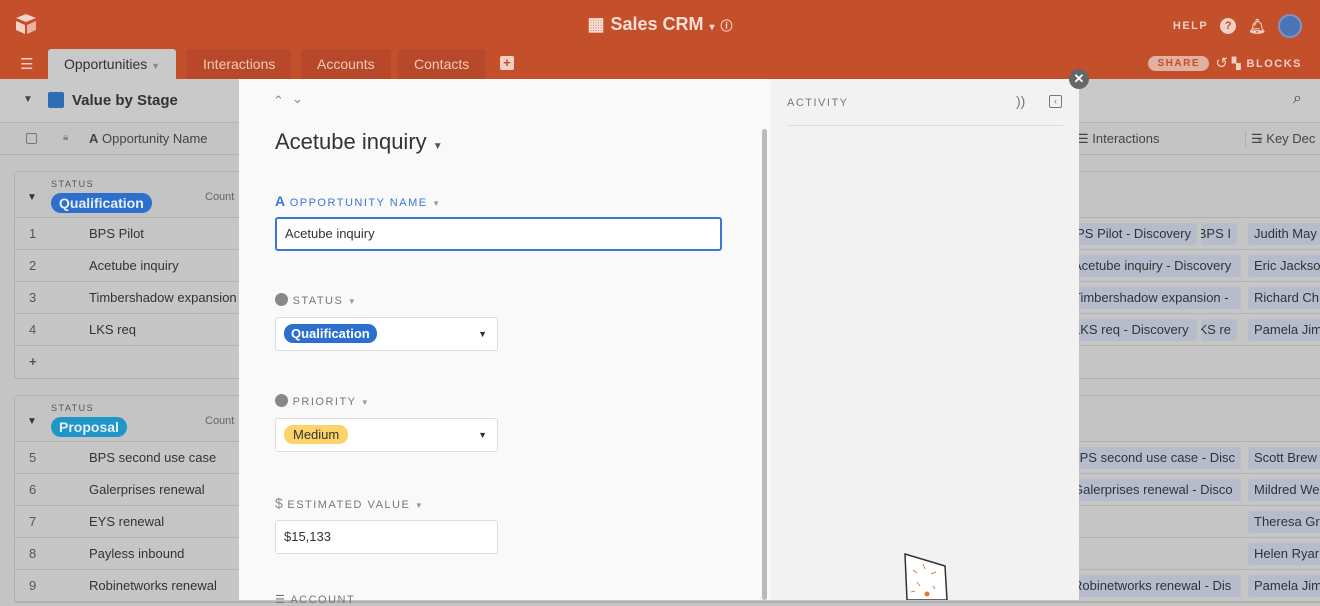 This screenshot has width=1320, height=606. I want to click on group-status-pill: Proposal, so click(89, 427).